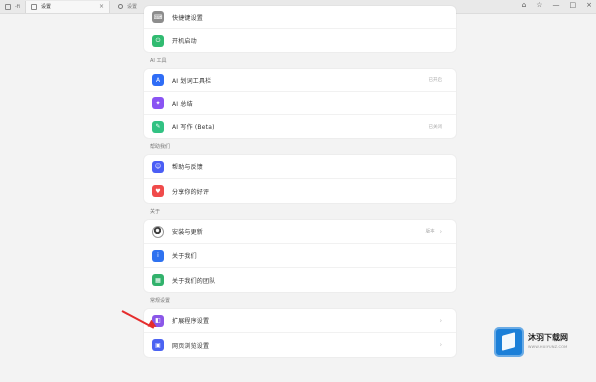 The image size is (596, 382). I want to click on settings-row-web: ▣ 网页浏览设置 ›, so click(300, 345).